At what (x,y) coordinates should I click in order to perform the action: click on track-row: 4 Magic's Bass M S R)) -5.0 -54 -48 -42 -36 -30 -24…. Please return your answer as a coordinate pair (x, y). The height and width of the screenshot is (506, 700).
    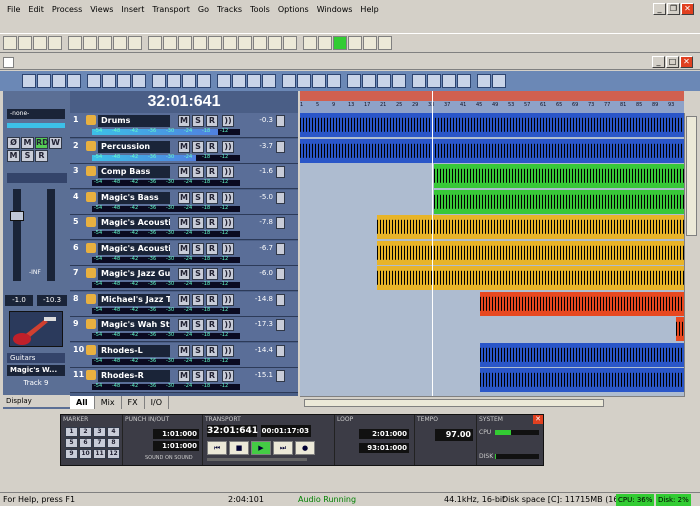
    Looking at the image, I should click on (184, 202).